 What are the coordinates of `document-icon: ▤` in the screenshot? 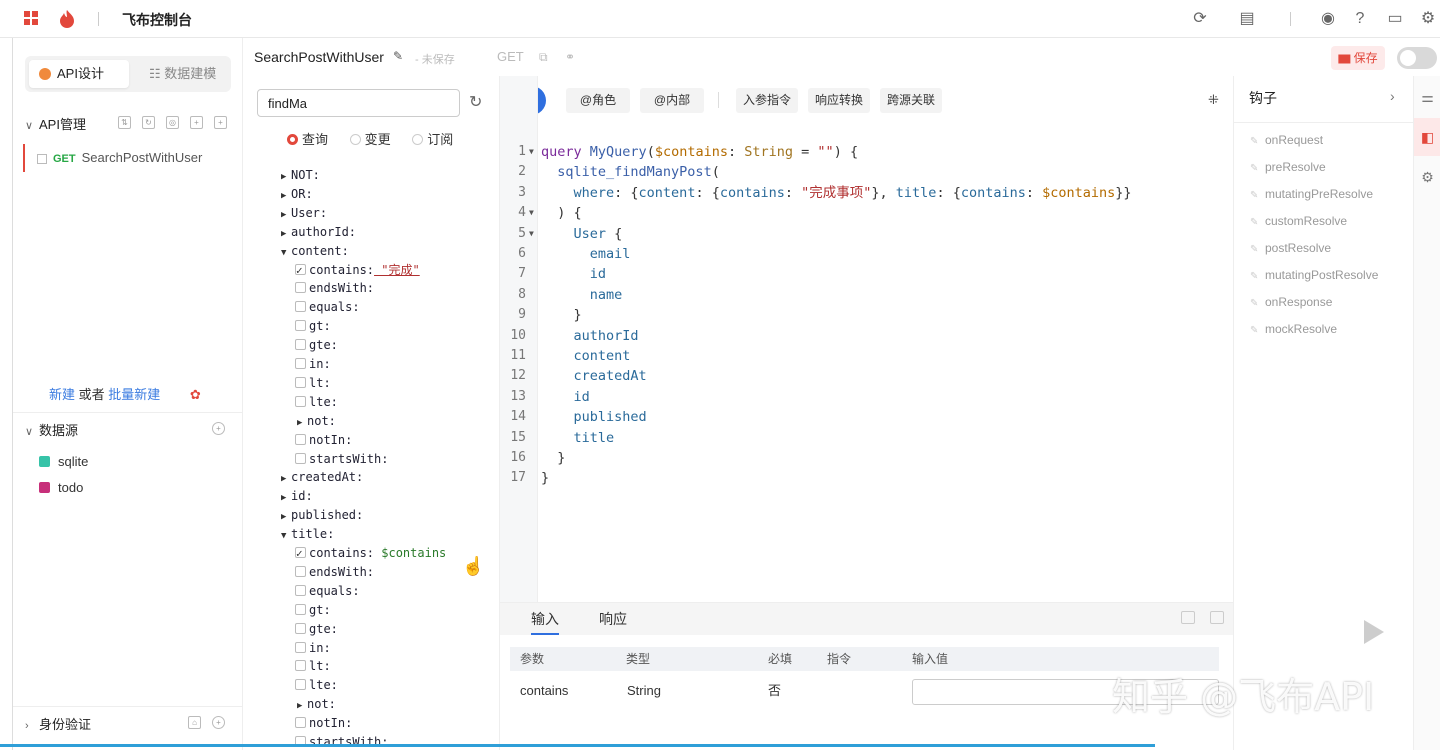 It's located at (1247, 19).